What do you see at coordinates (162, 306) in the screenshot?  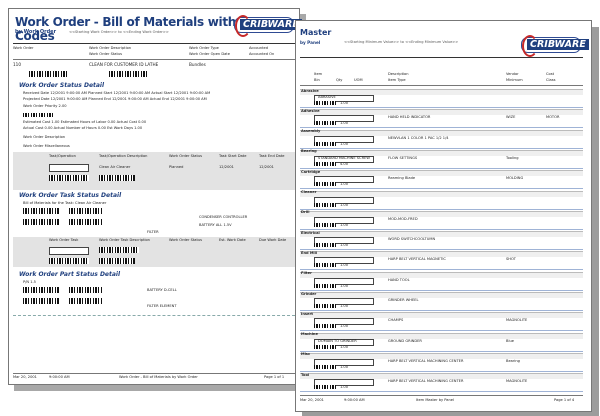 I see `part-row-3: FILTER ELEMENT` at bounding box center [162, 306].